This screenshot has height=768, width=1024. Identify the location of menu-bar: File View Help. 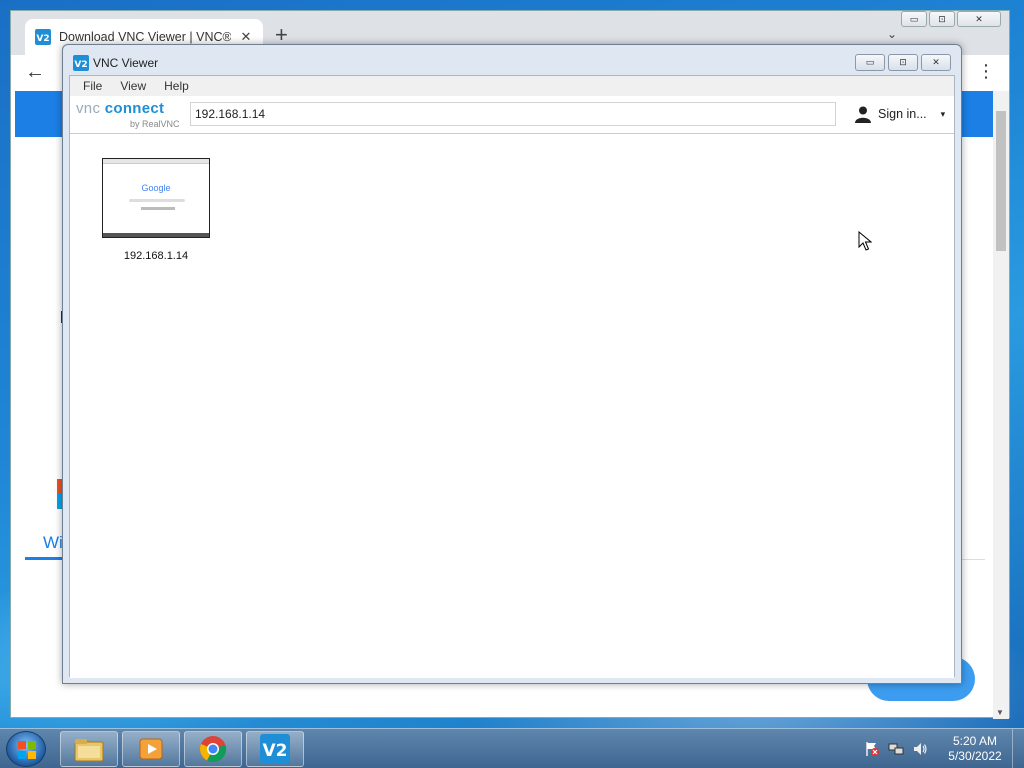
(512, 86).